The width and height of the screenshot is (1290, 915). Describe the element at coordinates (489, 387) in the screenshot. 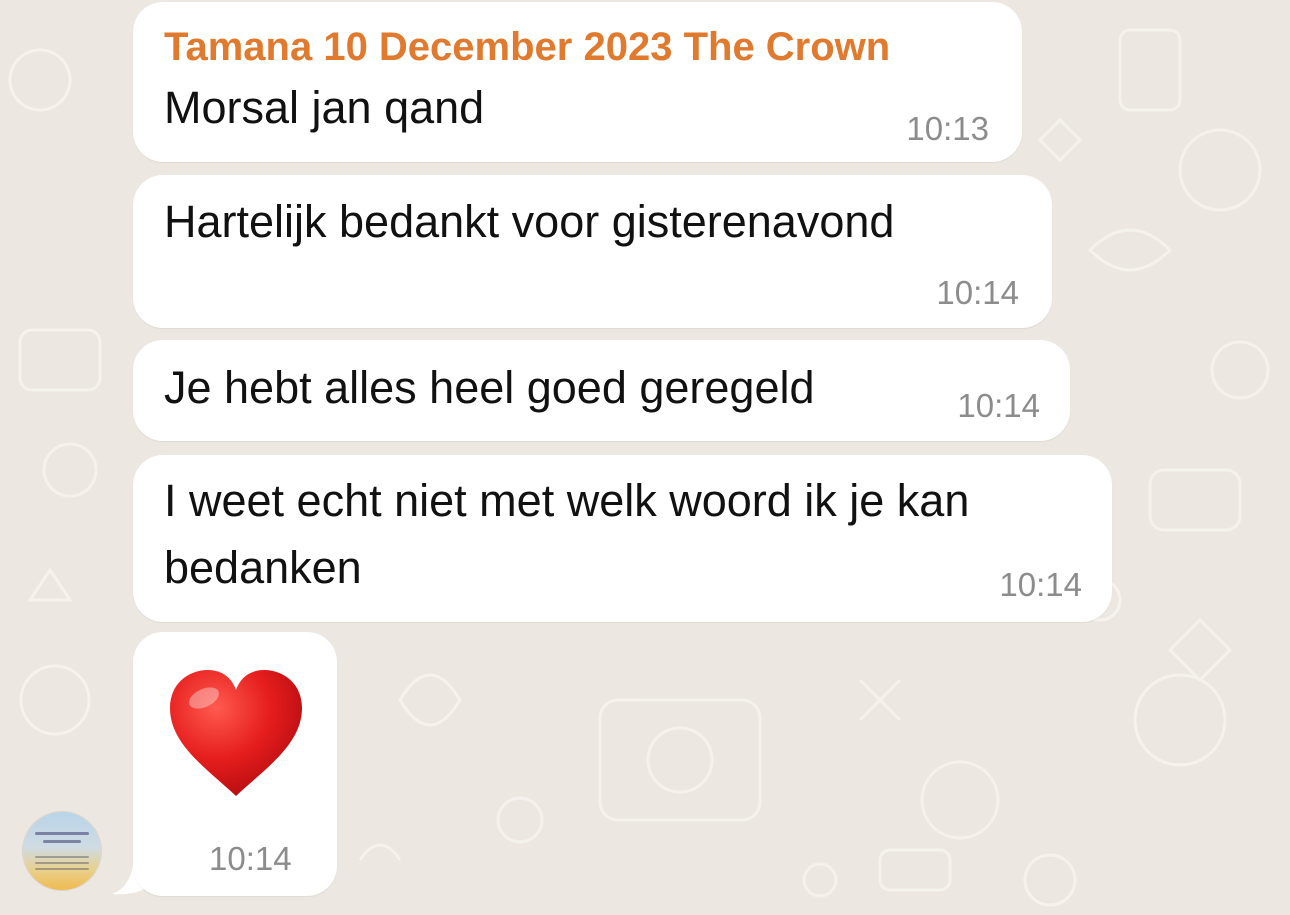

I see `message-text: Je hebt alles heel goed geregeld` at that location.